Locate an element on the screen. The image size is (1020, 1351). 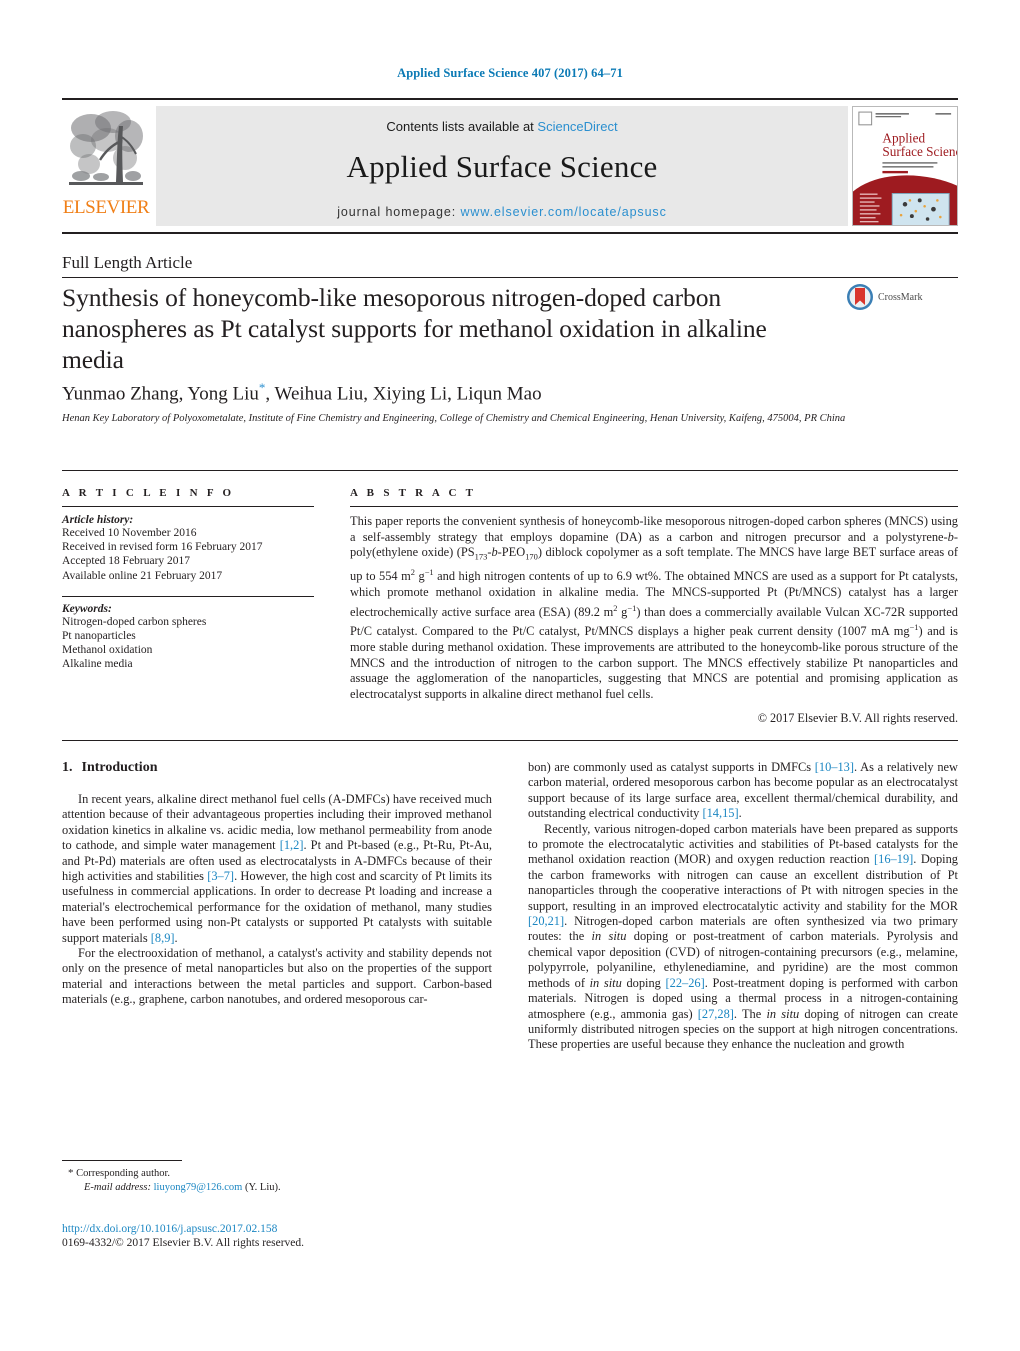
keywords-rule is located at coordinates (188, 596).